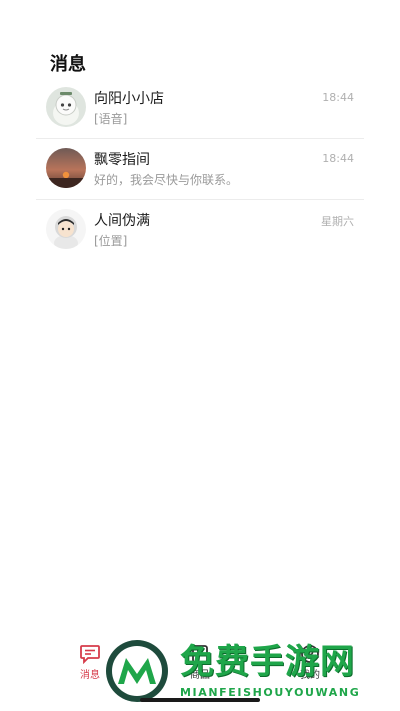 The width and height of the screenshot is (400, 711). What do you see at coordinates (137, 671) in the screenshot?
I see `site-logo-icon` at bounding box center [137, 671].